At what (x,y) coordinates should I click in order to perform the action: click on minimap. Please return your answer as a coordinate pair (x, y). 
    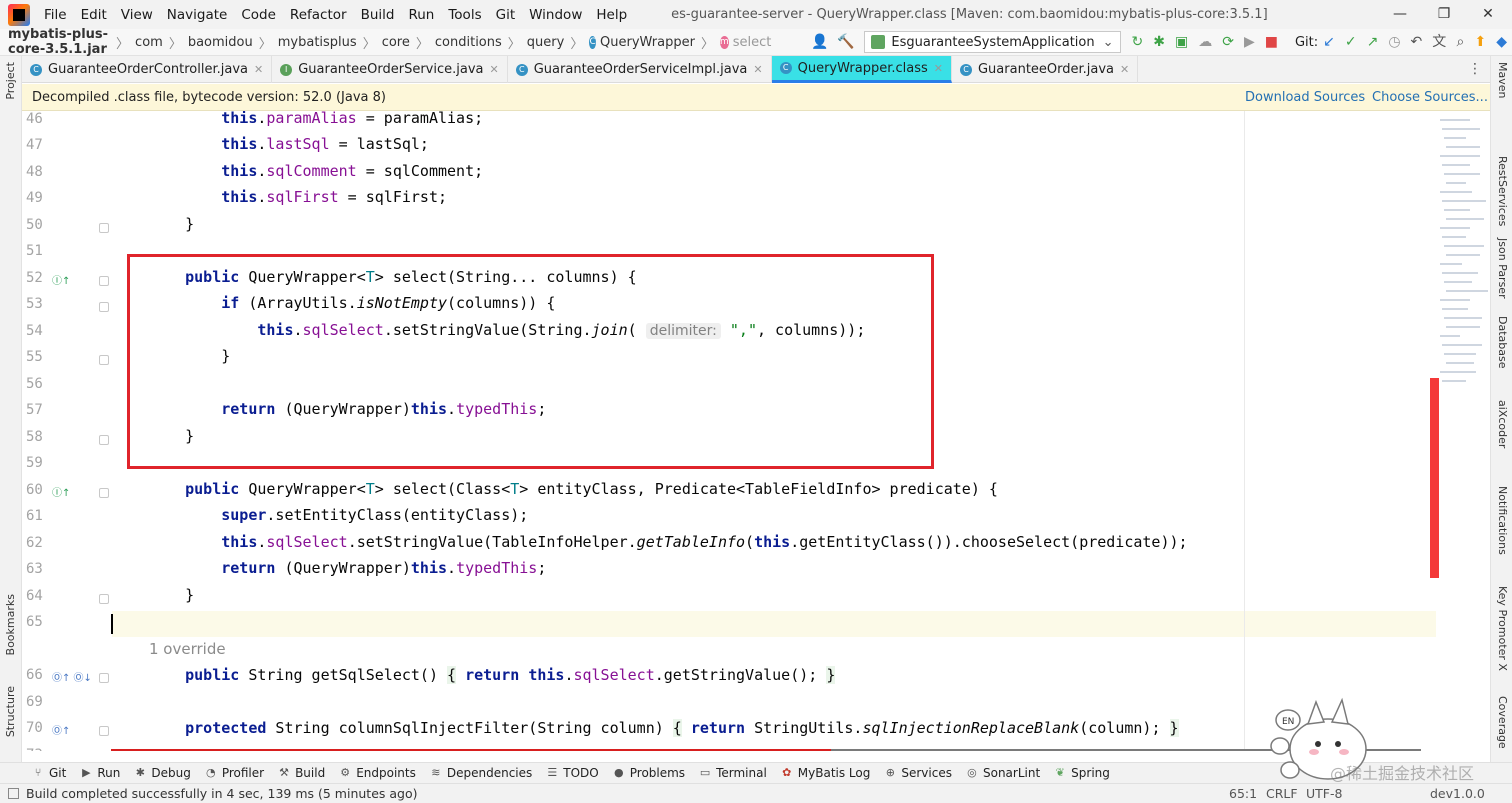
    Looking at the image, I should click on (1463, 431).